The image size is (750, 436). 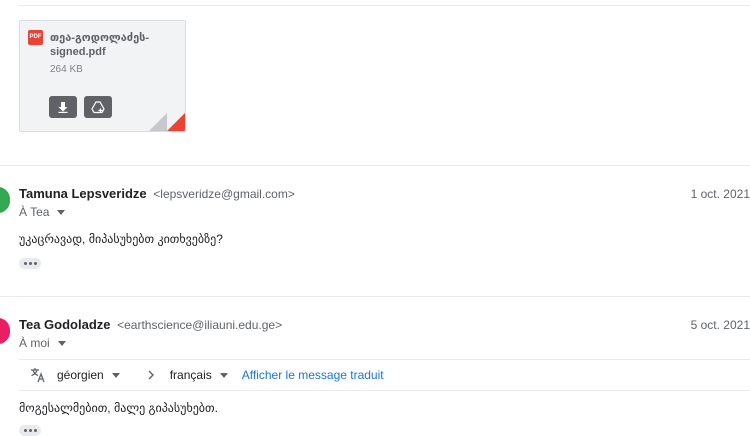 I want to click on recipient-label: À Tea, so click(x=34, y=212).